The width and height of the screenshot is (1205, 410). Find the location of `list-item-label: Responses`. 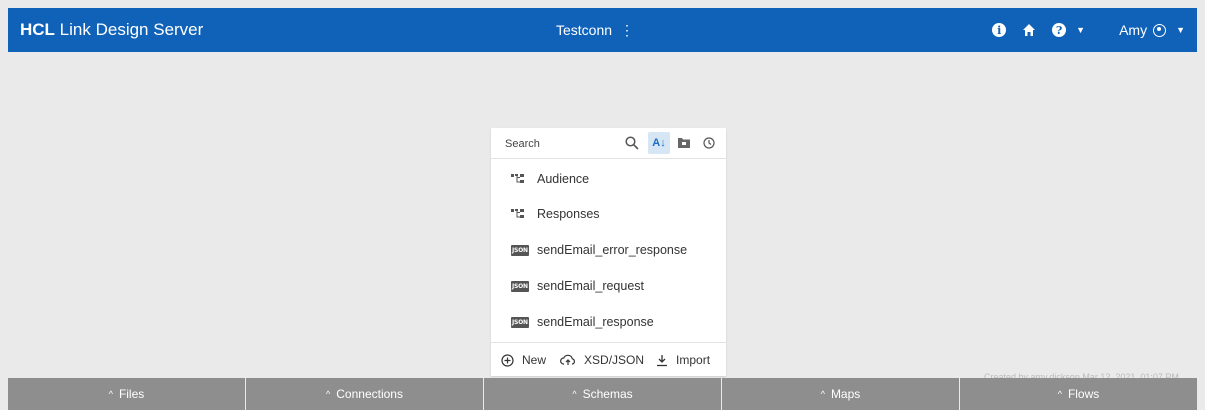

list-item-label: Responses is located at coordinates (568, 214).